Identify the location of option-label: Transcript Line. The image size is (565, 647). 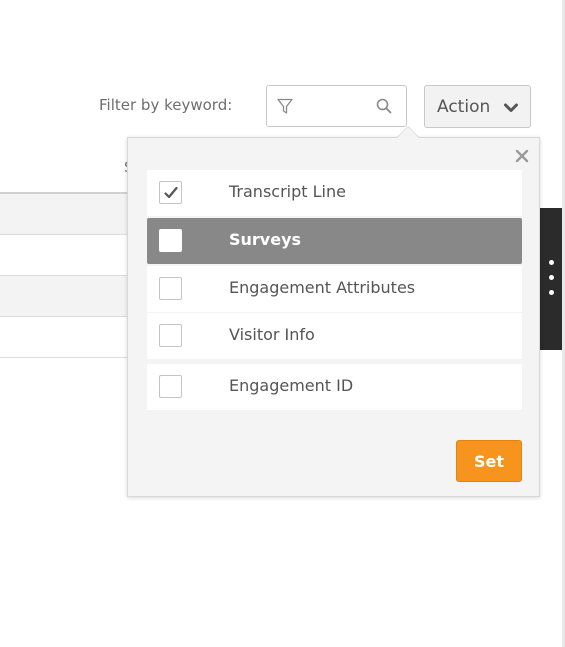
(287, 191).